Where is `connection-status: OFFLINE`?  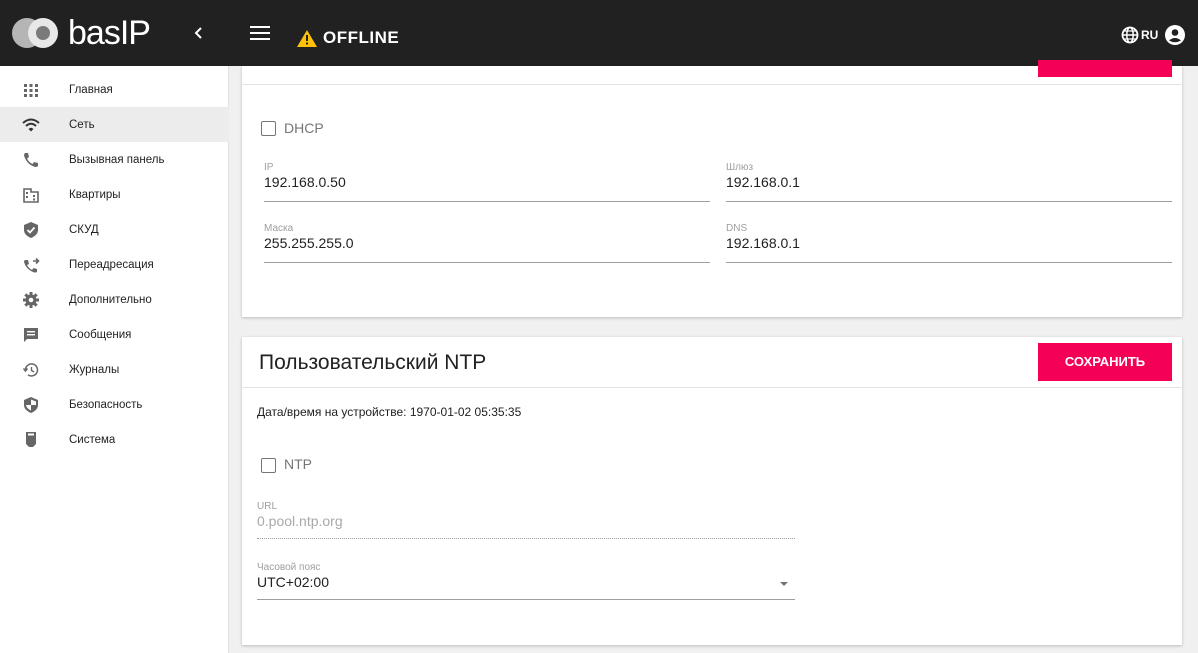 connection-status: OFFLINE is located at coordinates (348, 38).